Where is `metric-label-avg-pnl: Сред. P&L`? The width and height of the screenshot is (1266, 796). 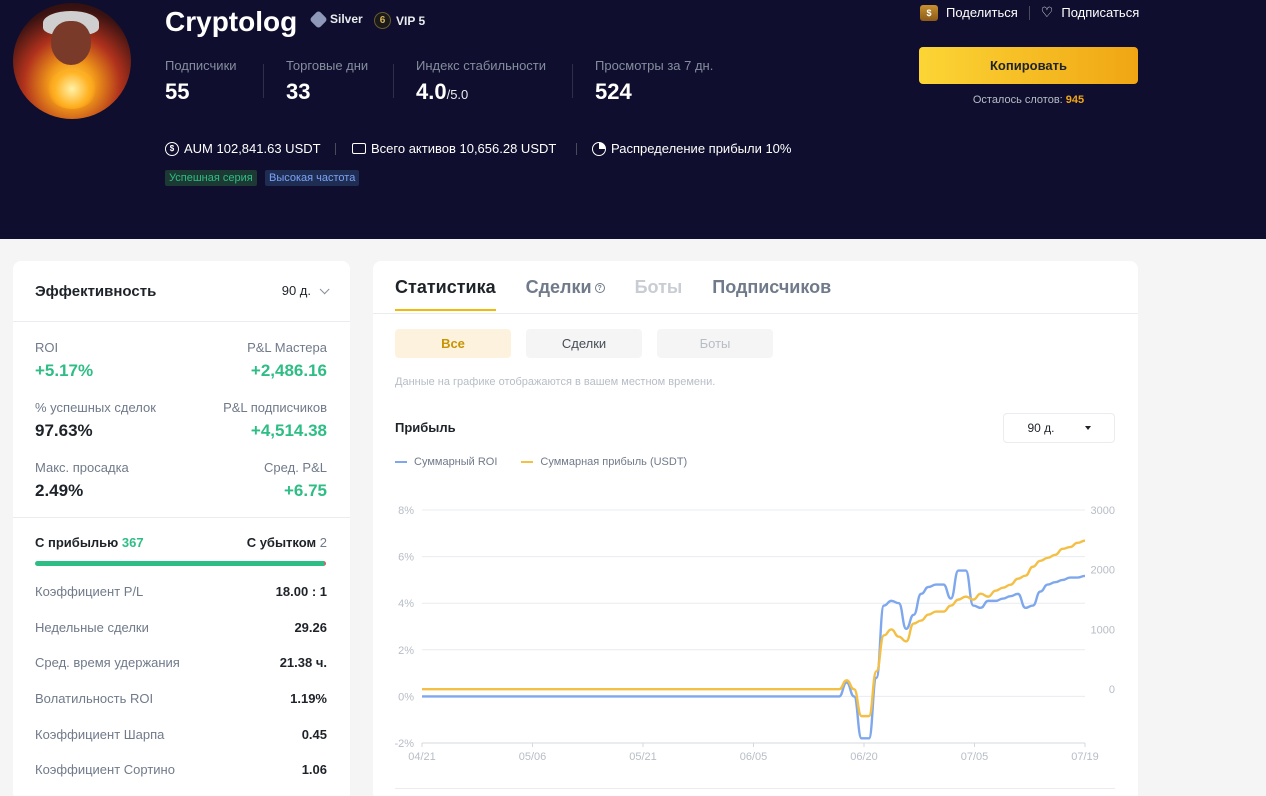 metric-label-avg-pnl: Сред. P&L is located at coordinates (295, 467).